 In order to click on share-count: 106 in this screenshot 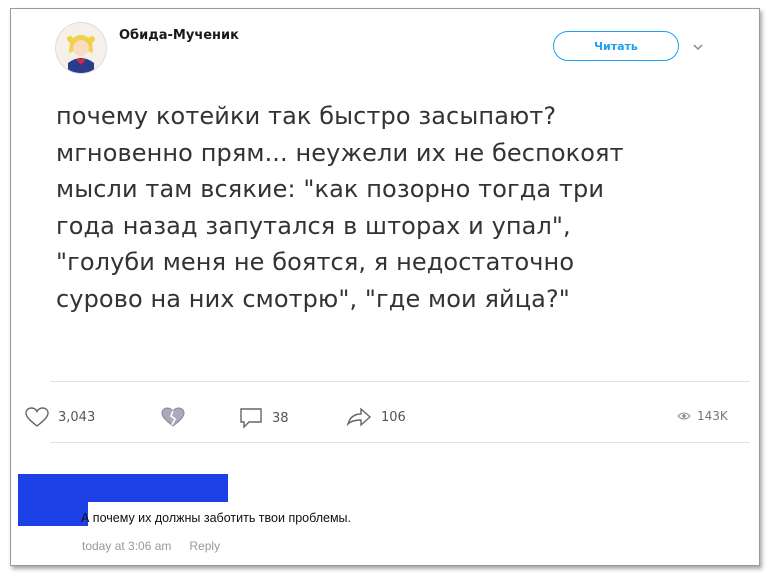, I will do `click(393, 417)`.